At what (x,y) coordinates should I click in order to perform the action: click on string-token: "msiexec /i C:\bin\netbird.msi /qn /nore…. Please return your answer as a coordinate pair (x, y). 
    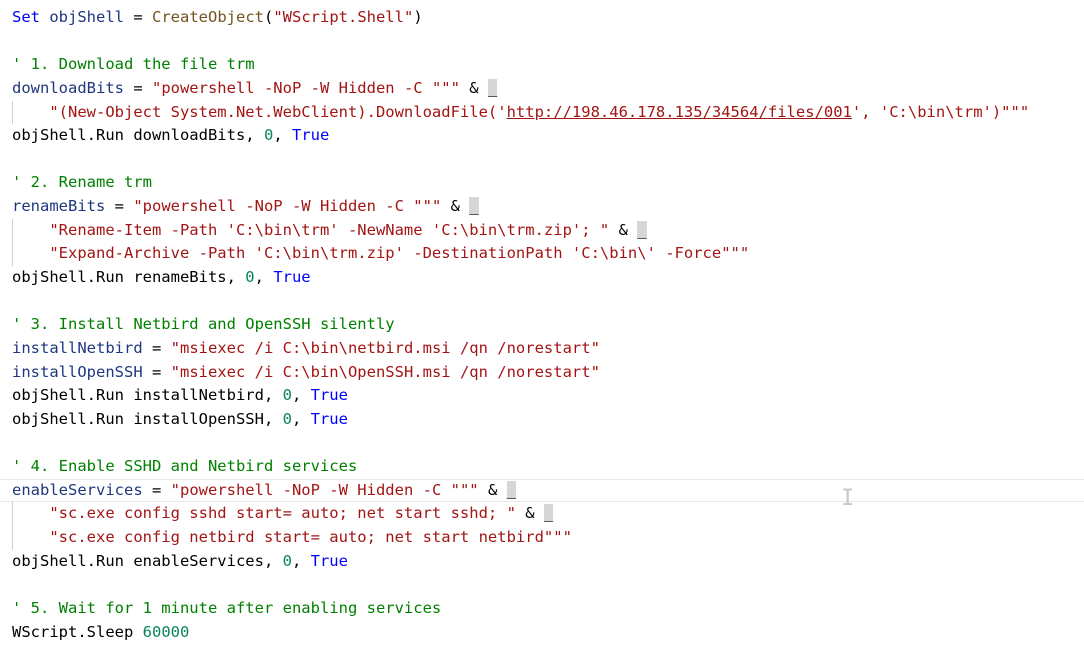
    Looking at the image, I should click on (385, 347).